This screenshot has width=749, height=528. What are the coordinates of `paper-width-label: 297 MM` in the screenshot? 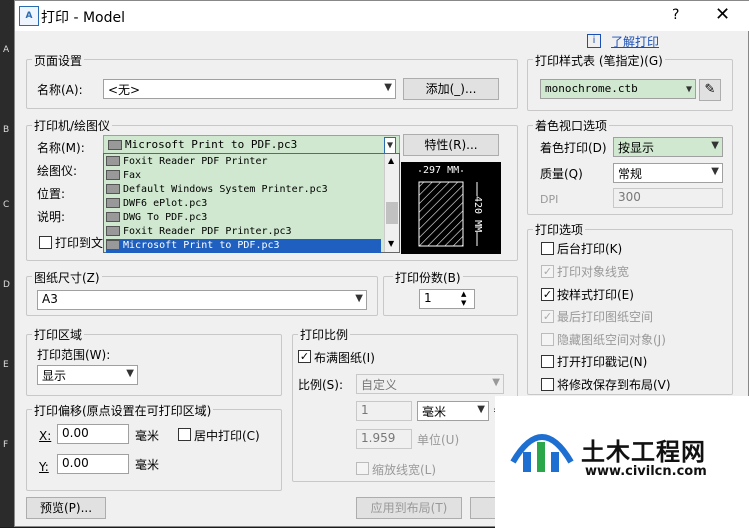 It's located at (441, 170).